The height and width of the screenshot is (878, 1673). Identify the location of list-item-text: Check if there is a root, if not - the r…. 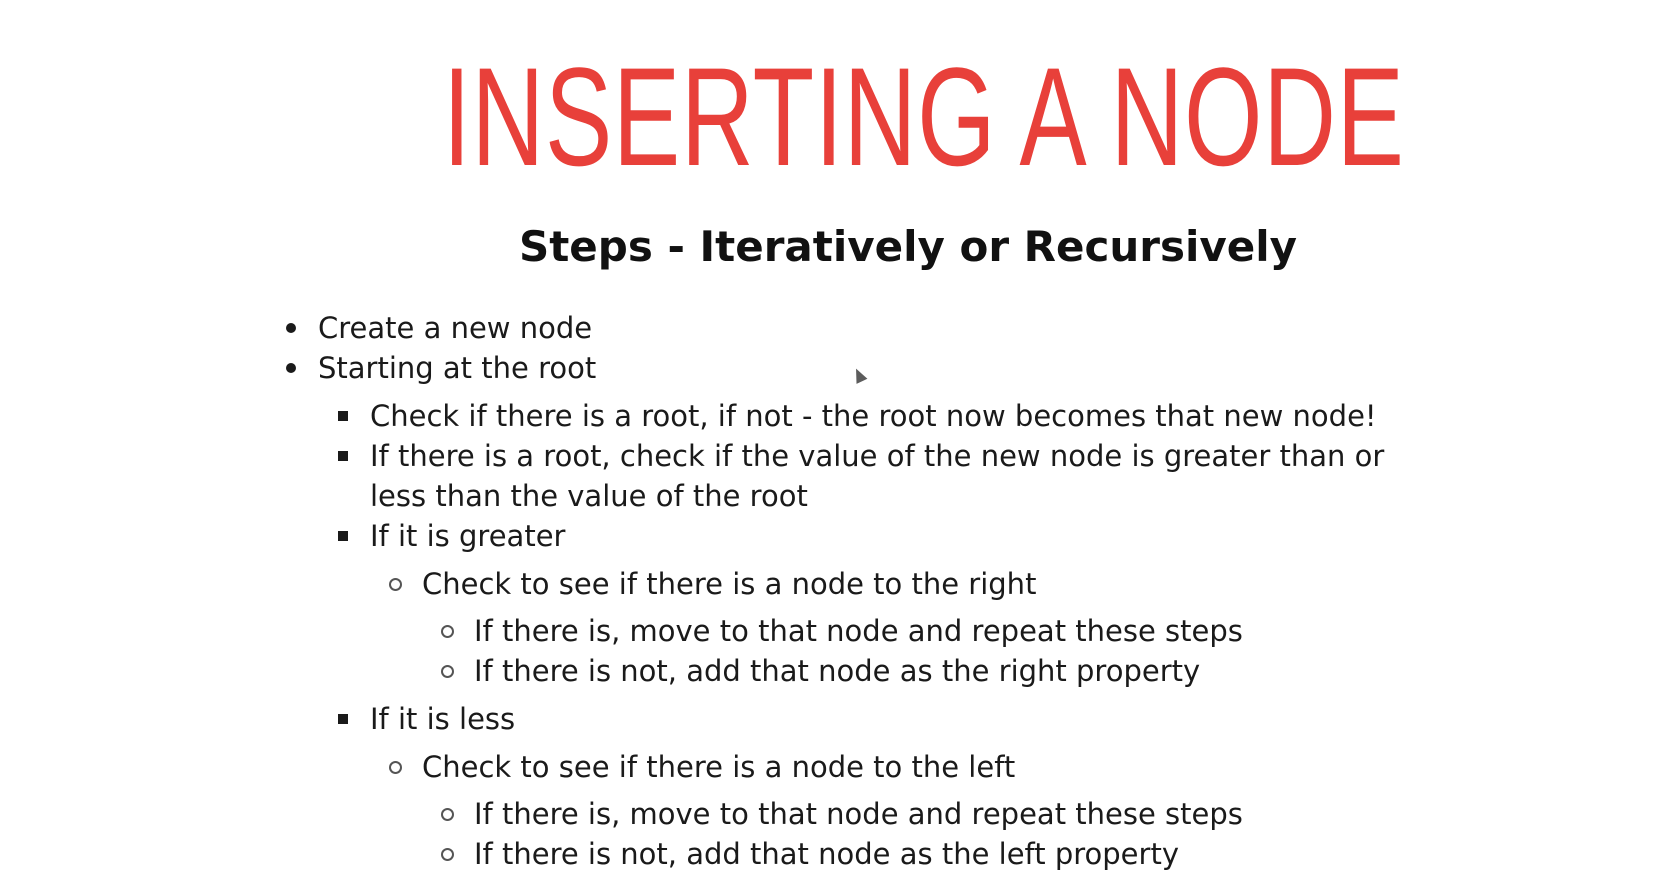
(873, 416).